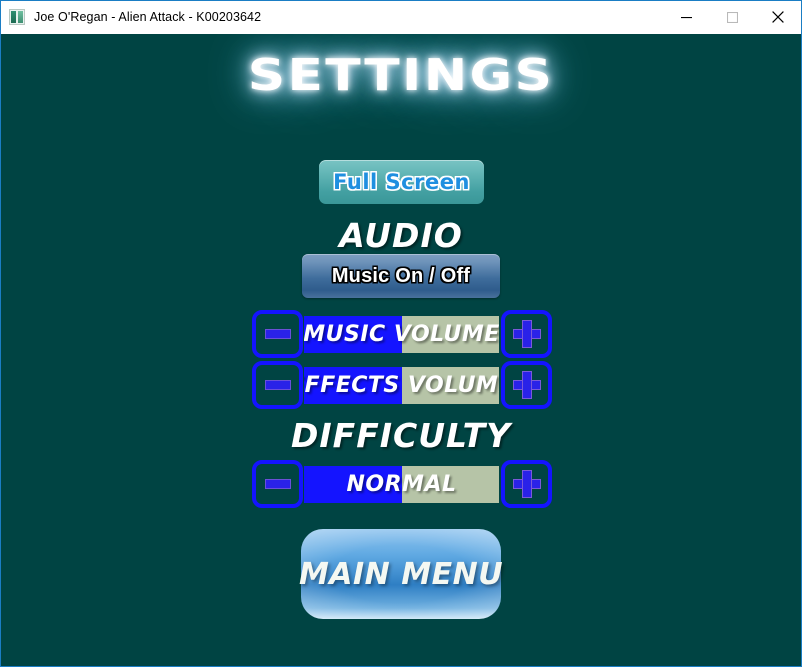  I want to click on music-volume-decrease-button, so click(277, 334).